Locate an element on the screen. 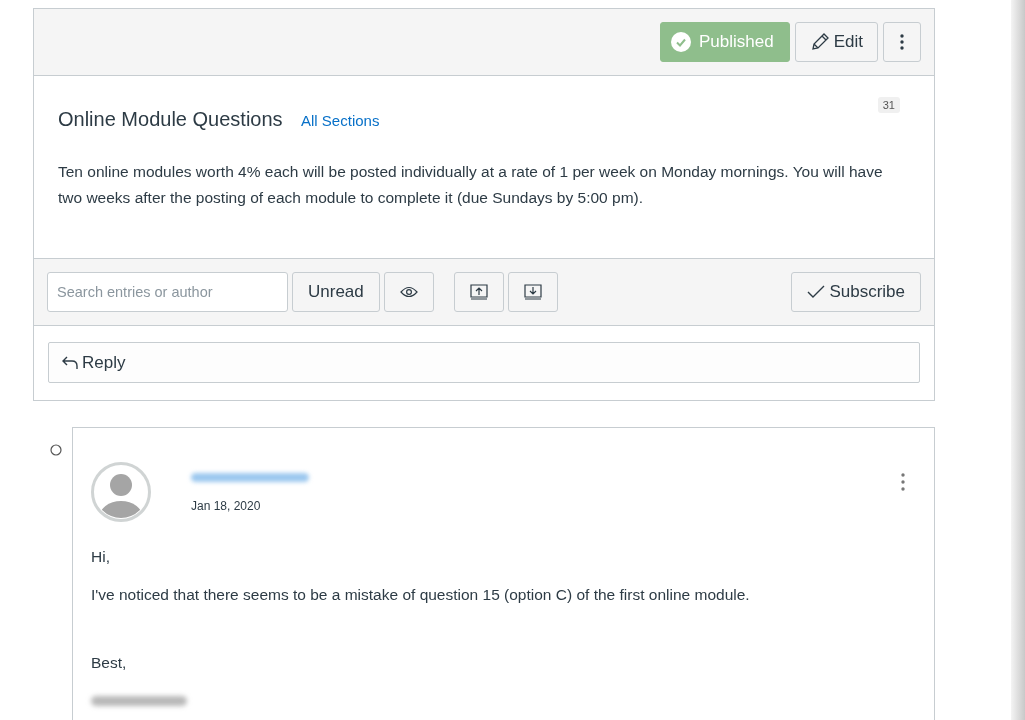 Image resolution: width=1025 pixels, height=720 pixels. count-badge: 31 is located at coordinates (888, 105).